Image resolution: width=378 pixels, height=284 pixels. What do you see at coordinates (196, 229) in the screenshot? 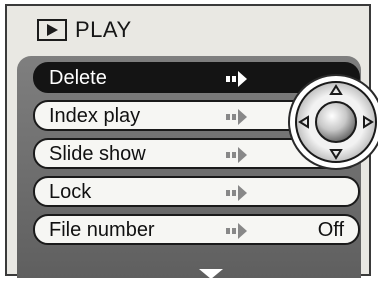
I see `menu-item-file-number: File number Off` at bounding box center [196, 229].